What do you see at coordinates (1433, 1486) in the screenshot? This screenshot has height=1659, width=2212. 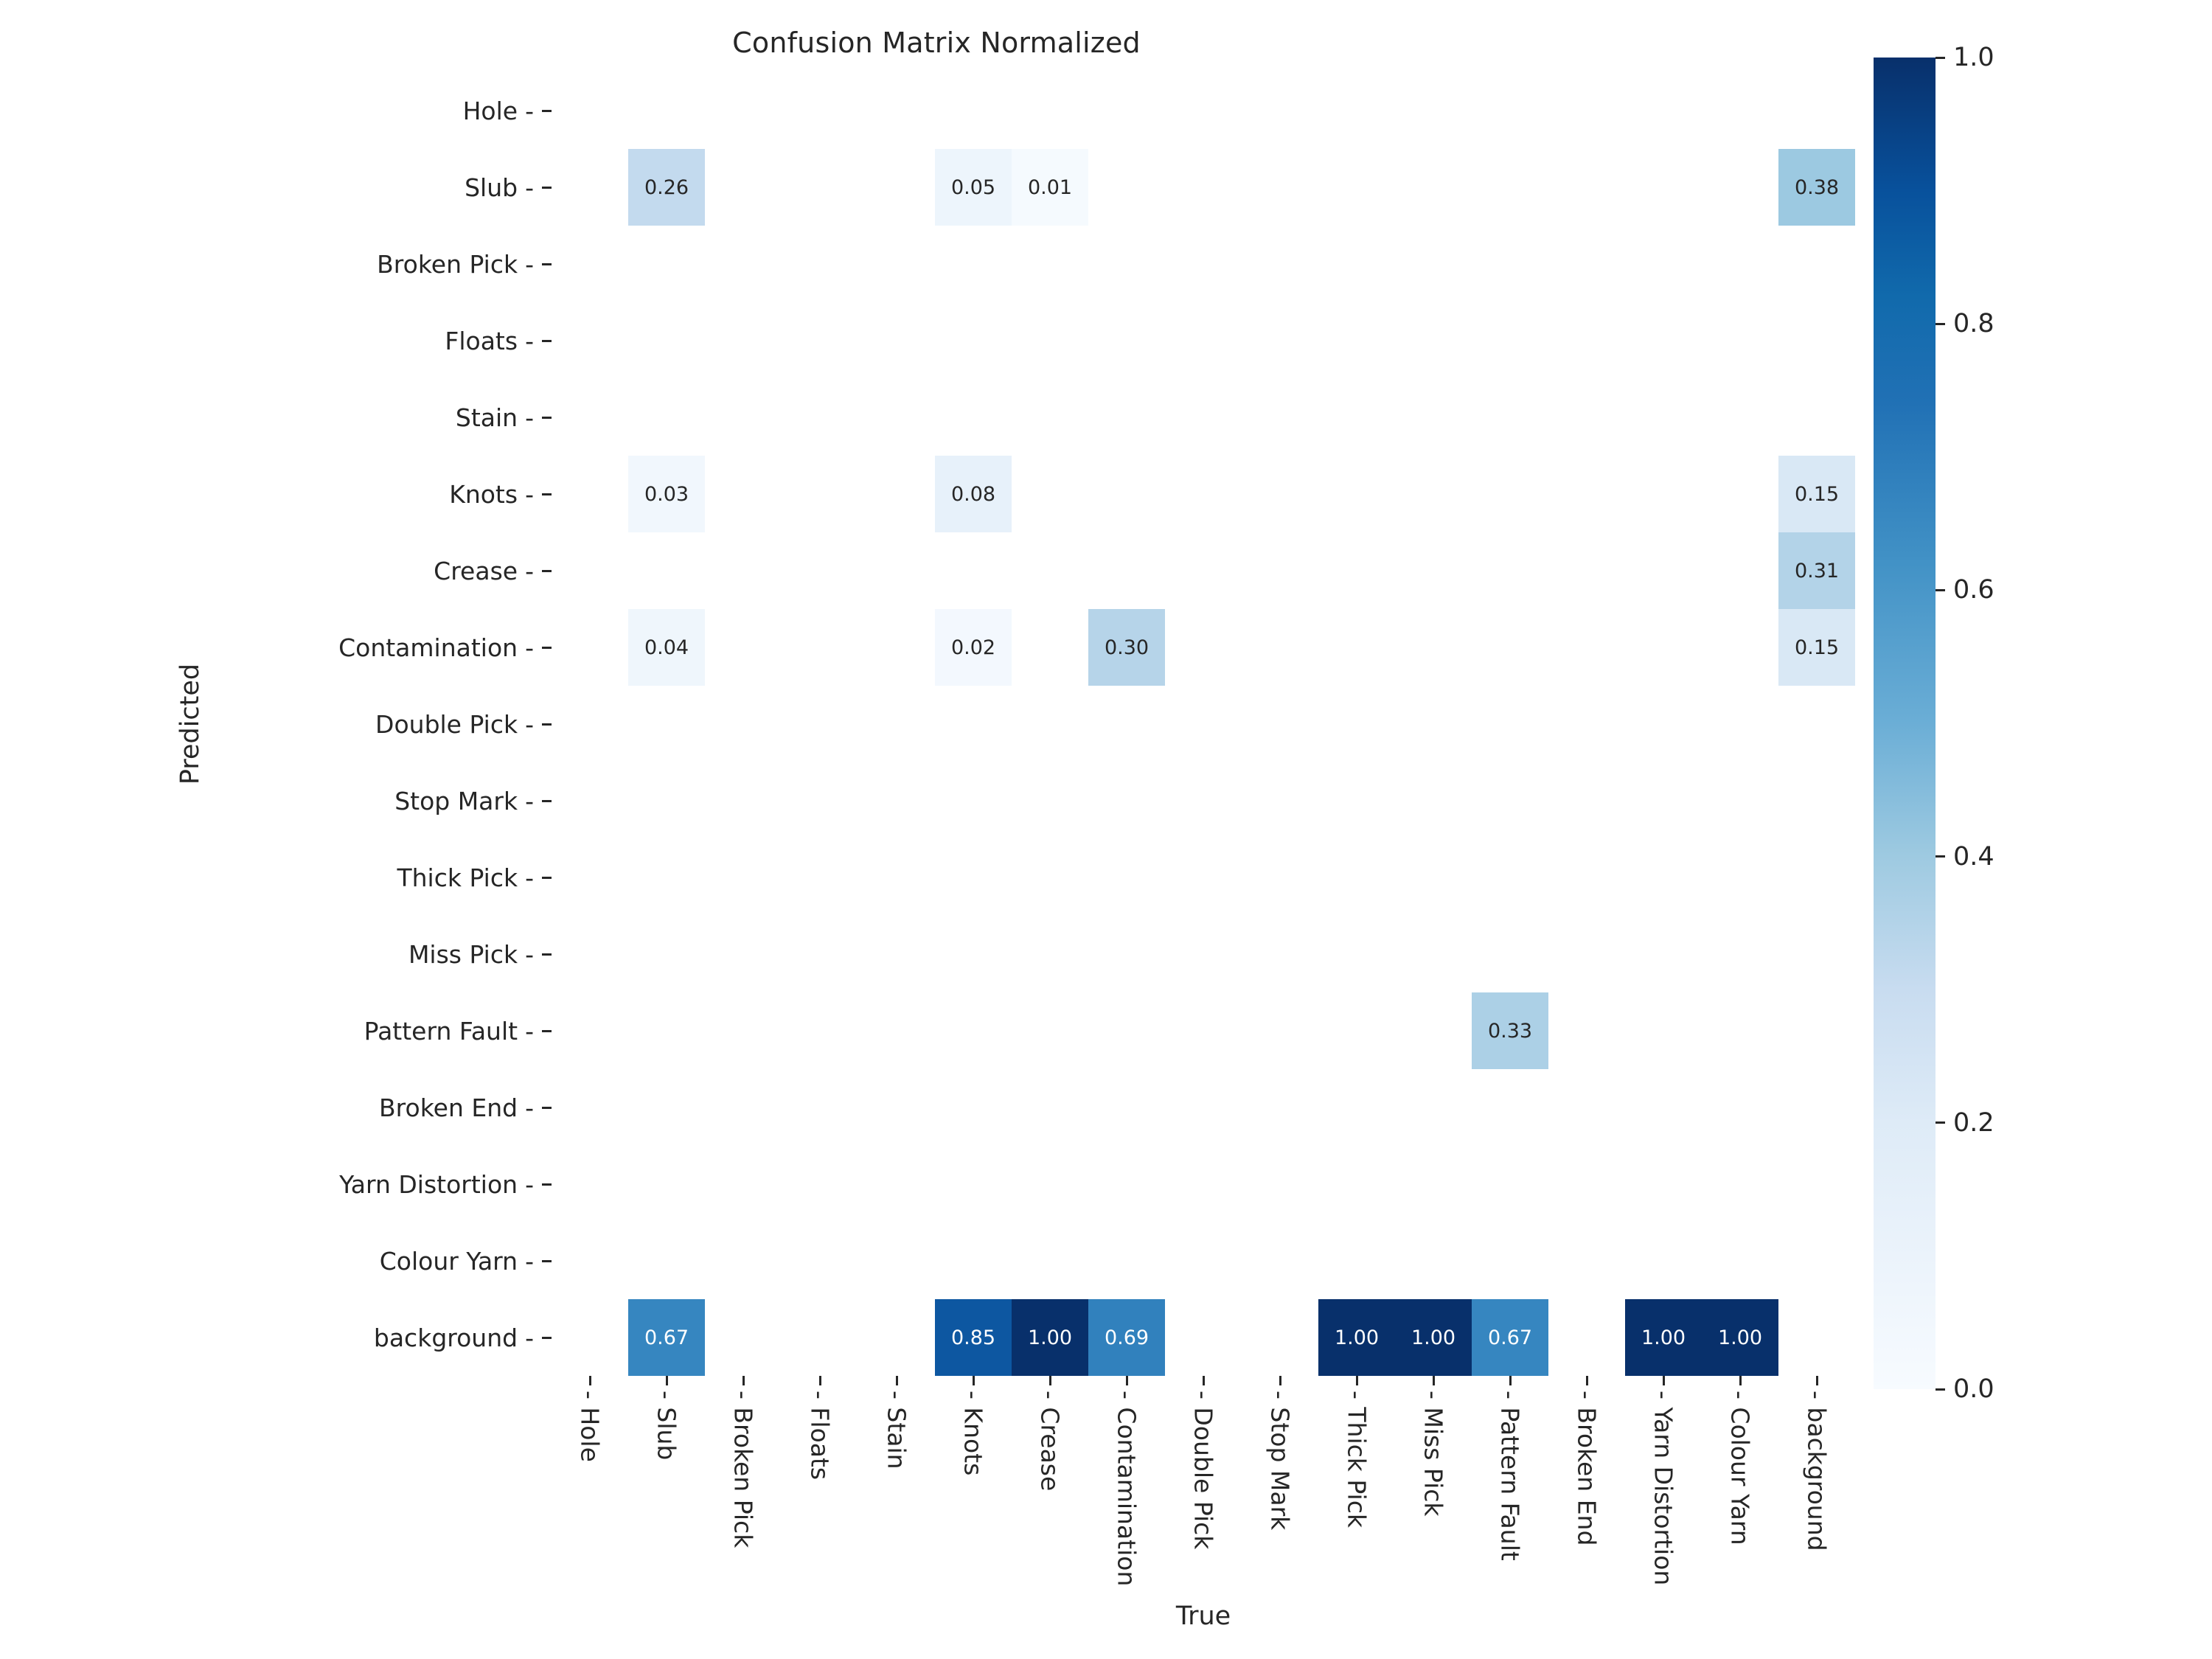 I see `x-tick-slot: - Miss Pick` at bounding box center [1433, 1486].